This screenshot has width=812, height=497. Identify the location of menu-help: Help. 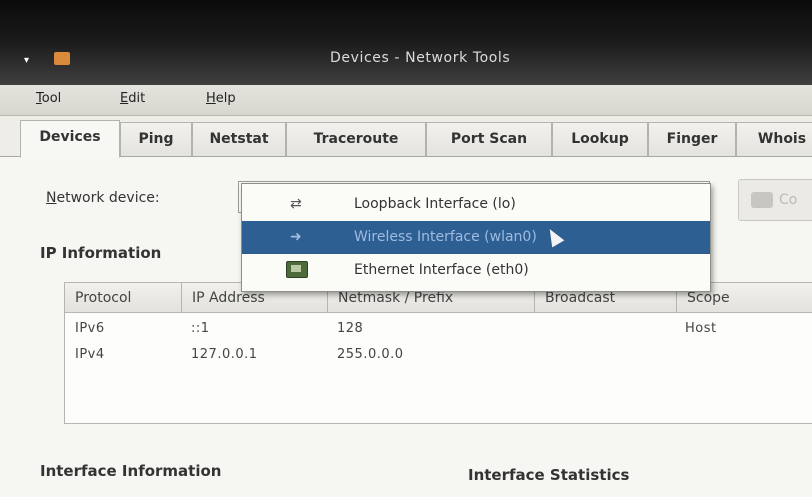
(221, 98).